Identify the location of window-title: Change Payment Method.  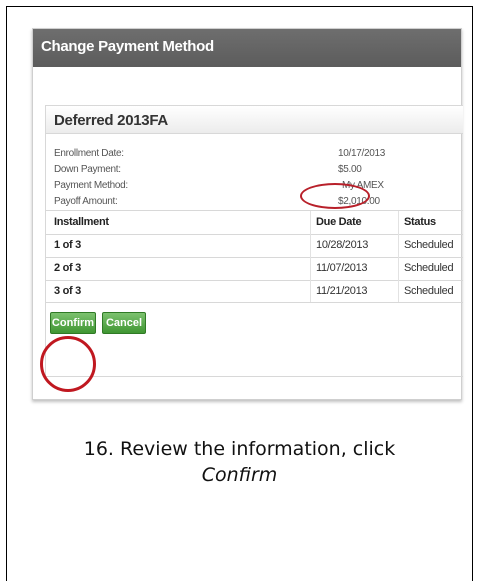
(247, 48).